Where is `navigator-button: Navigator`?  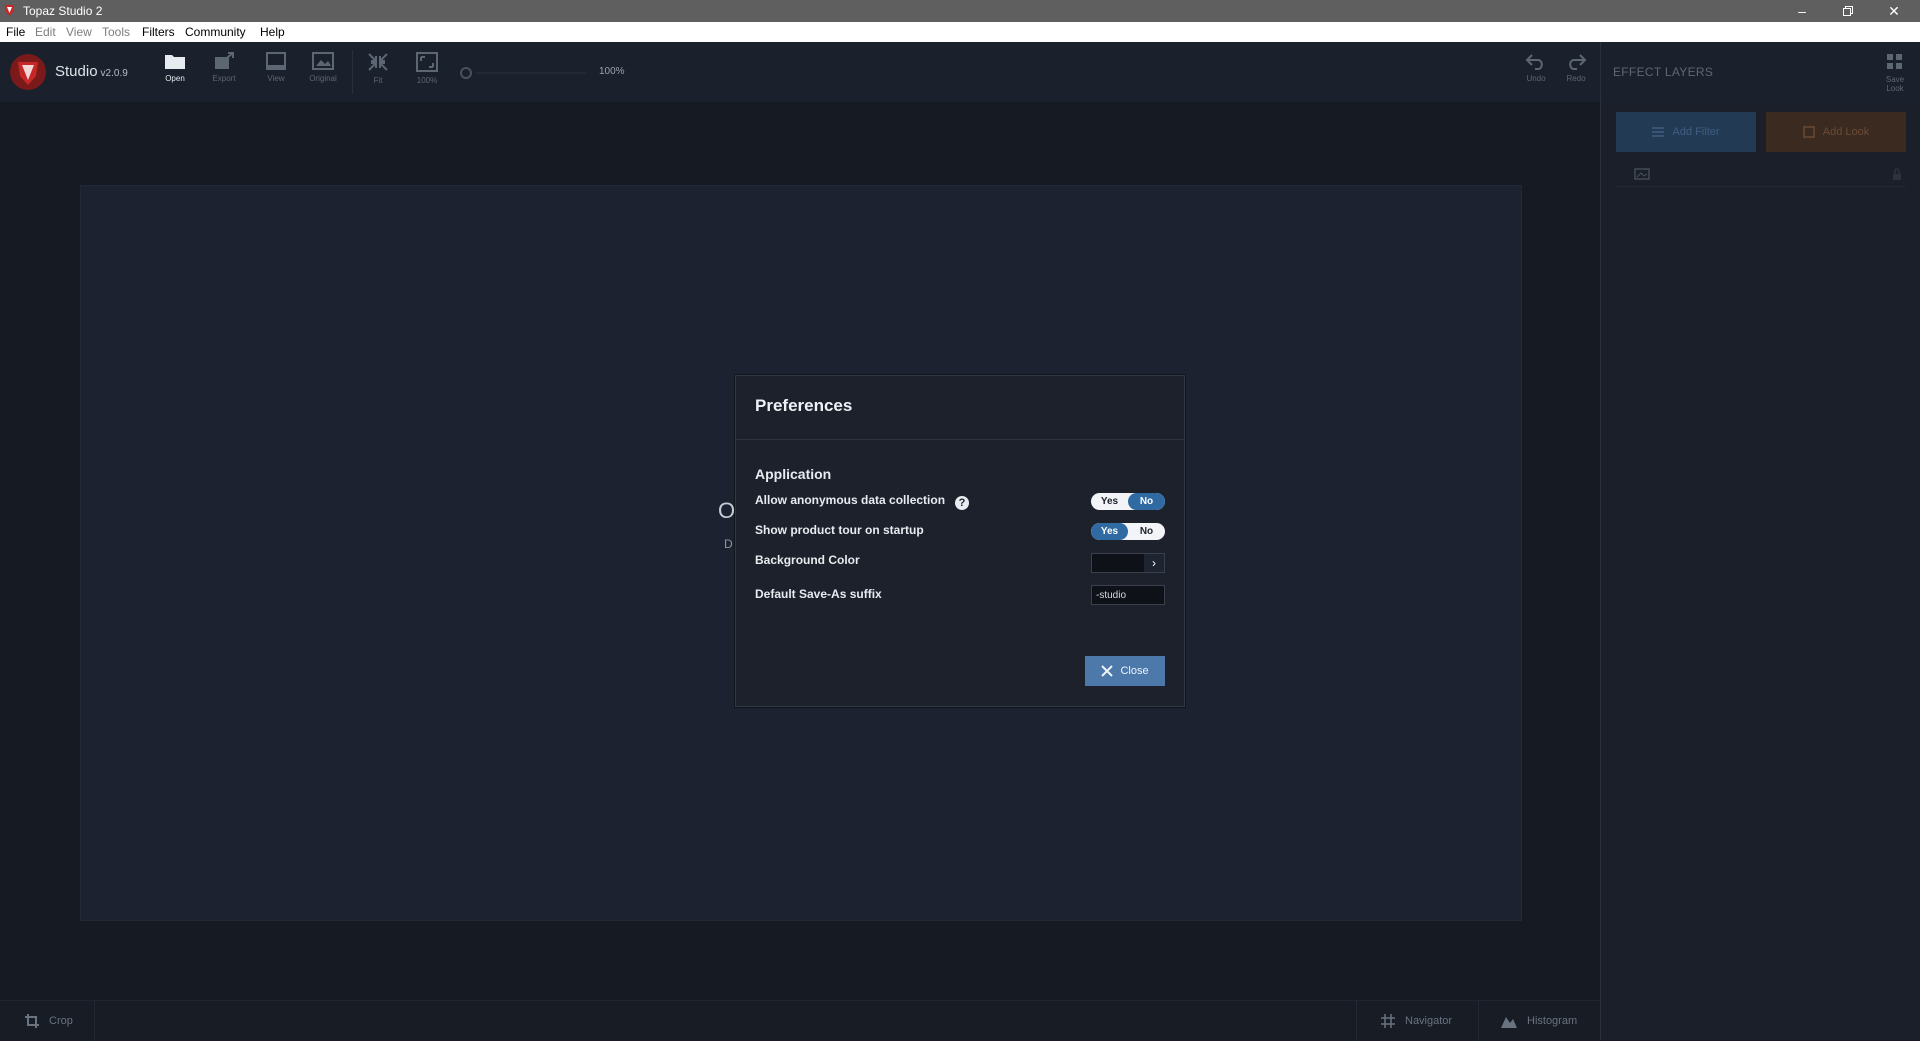
navigator-button: Navigator is located at coordinates (1416, 1021).